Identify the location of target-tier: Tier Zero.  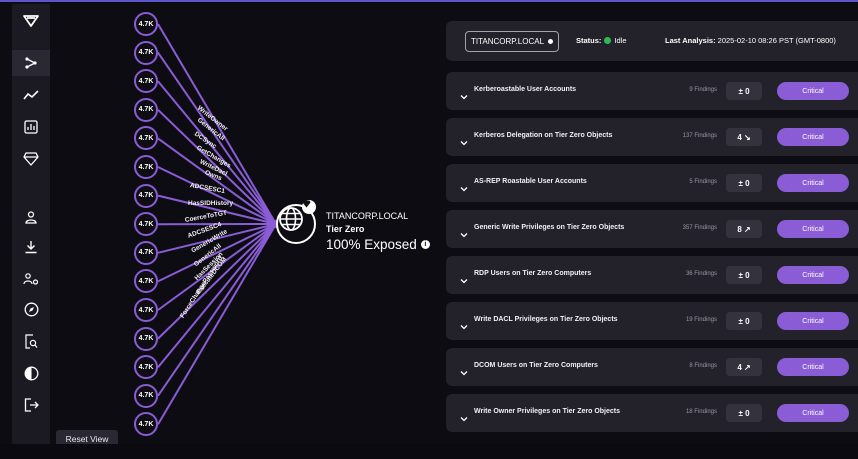
(345, 229).